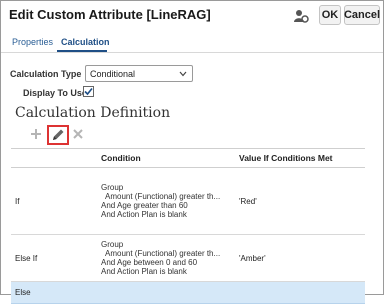  Describe the element at coordinates (183, 74) in the screenshot. I see `chevron-down-icon` at that location.